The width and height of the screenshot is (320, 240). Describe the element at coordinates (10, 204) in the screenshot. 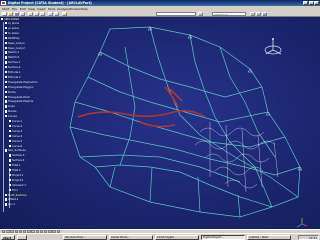

I see `tree-item: Join.1` at that location.